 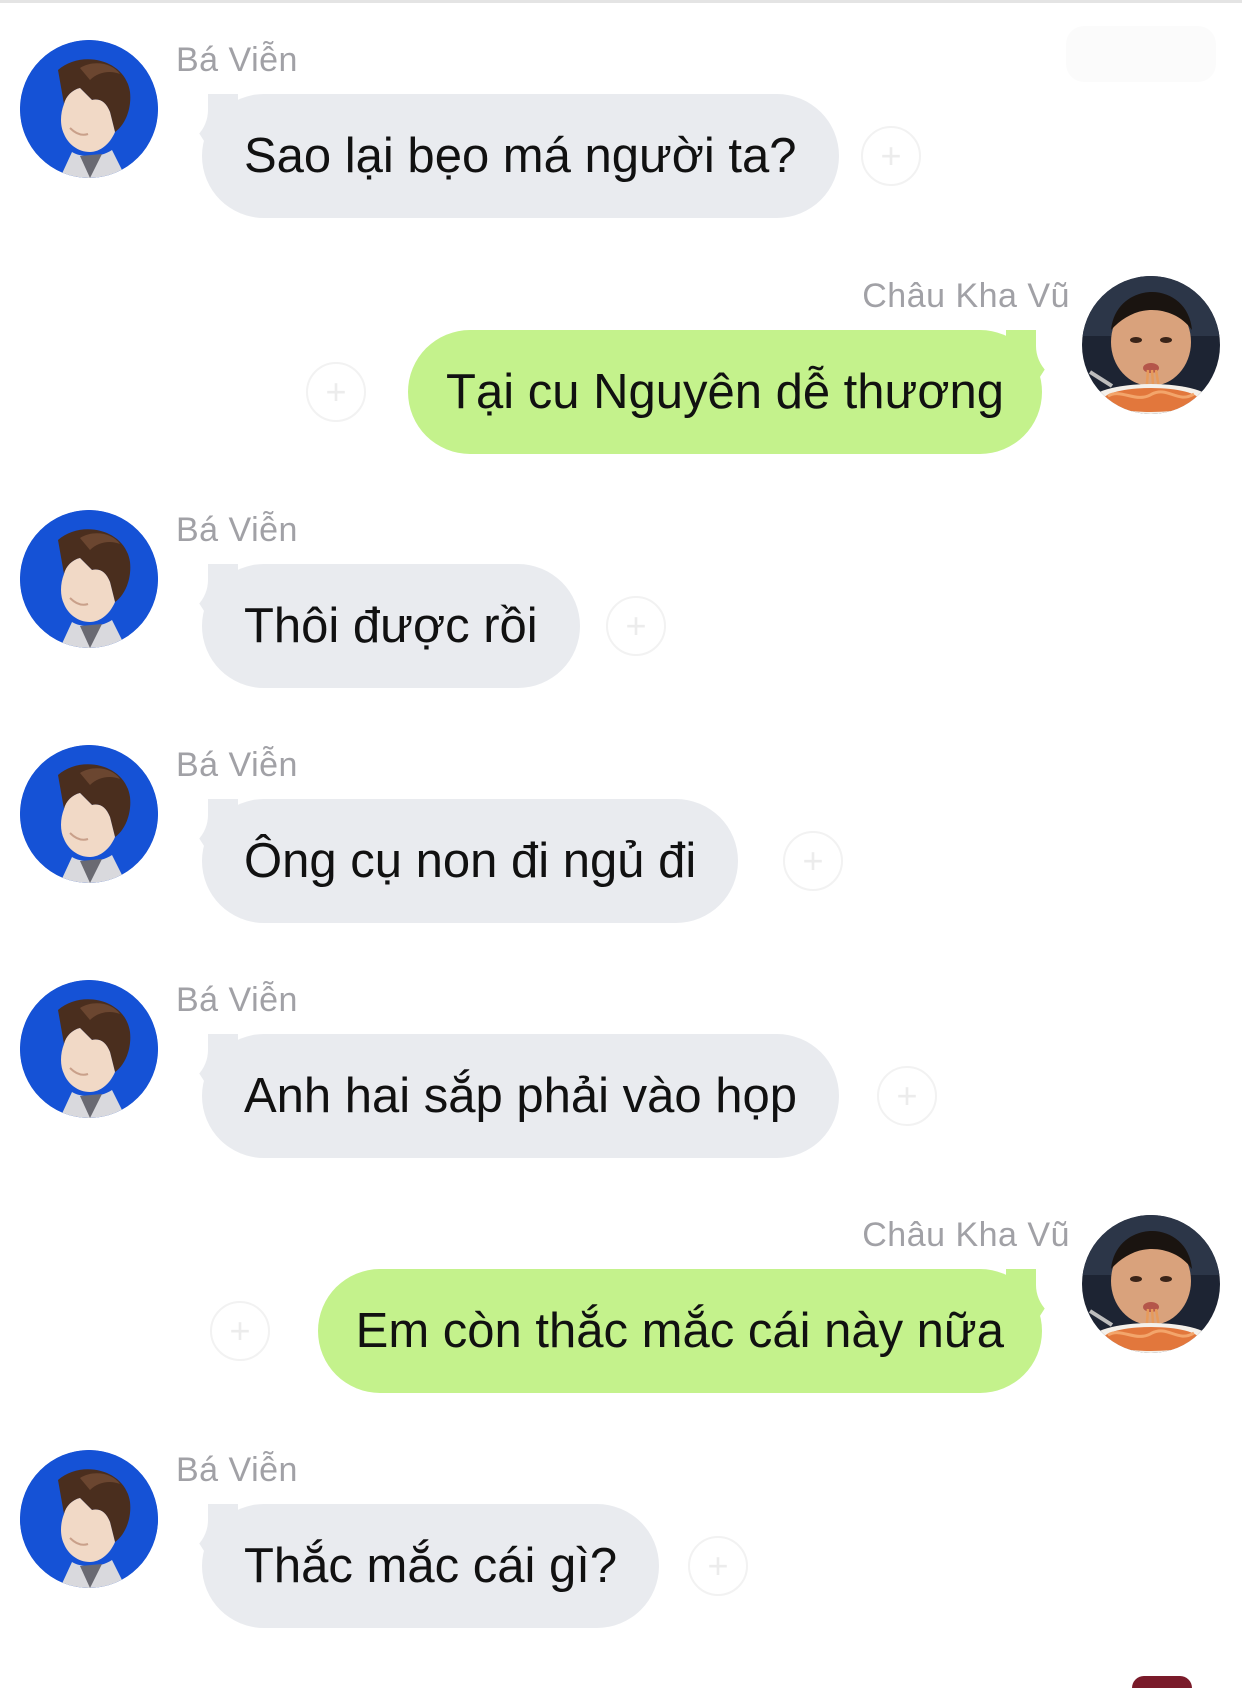 I want to click on message-text: Sao lại bẹo má người ta?, so click(x=520, y=156).